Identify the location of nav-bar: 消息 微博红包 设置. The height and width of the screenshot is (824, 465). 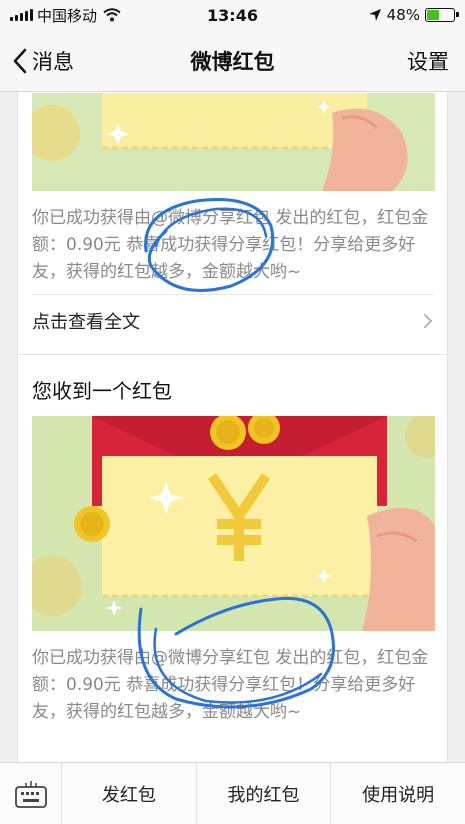
(232, 61).